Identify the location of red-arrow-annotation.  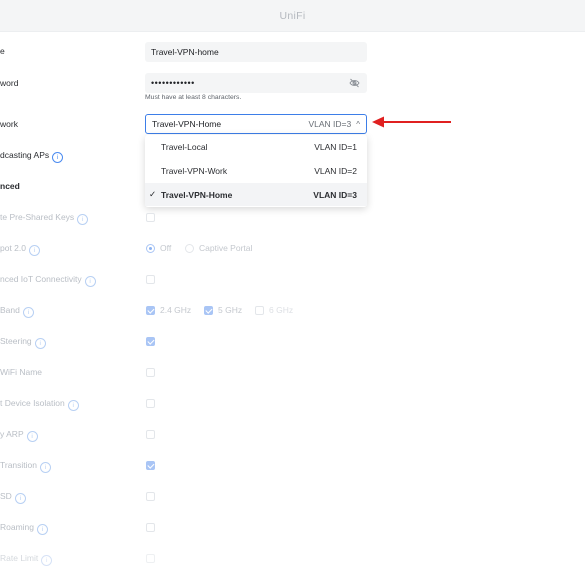
(411, 122).